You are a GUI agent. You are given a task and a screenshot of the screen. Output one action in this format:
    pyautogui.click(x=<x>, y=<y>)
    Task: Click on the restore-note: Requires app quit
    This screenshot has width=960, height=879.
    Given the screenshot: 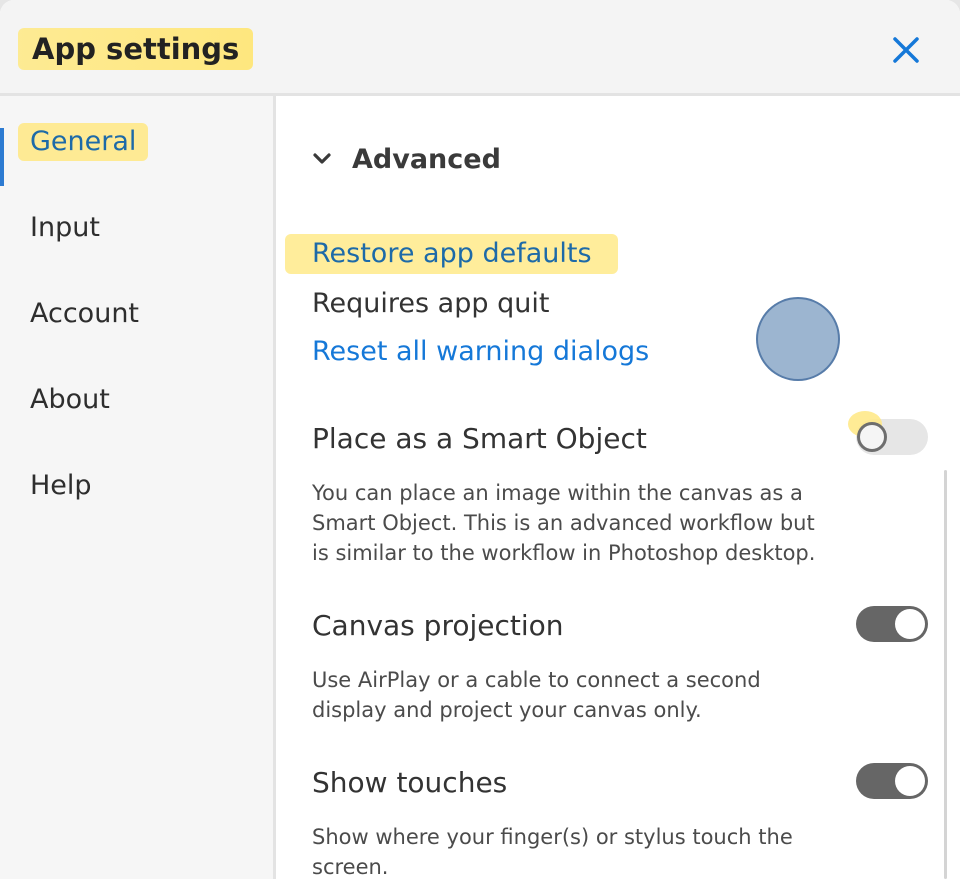 What is the action you would take?
    pyautogui.click(x=431, y=303)
    